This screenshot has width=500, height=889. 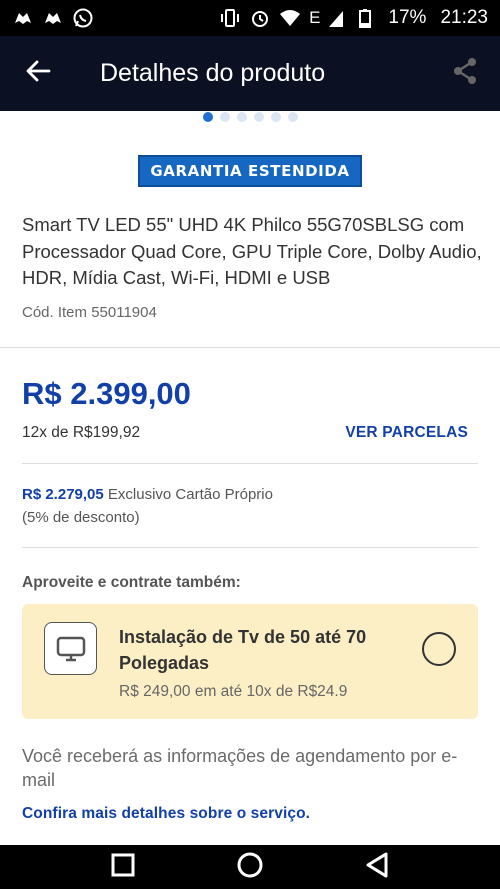 I want to click on status-left-icons, so click(x=53, y=18).